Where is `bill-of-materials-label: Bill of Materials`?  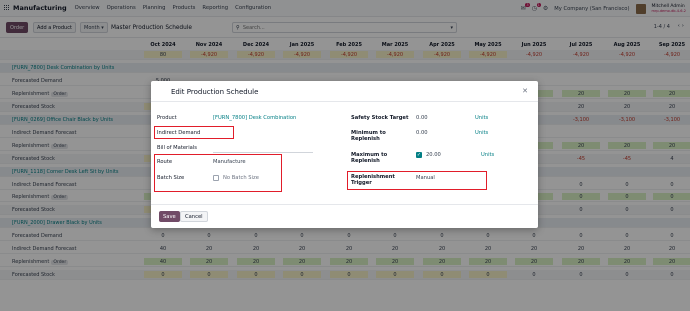
bill-of-materials-label: Bill of Materials is located at coordinates (177, 148).